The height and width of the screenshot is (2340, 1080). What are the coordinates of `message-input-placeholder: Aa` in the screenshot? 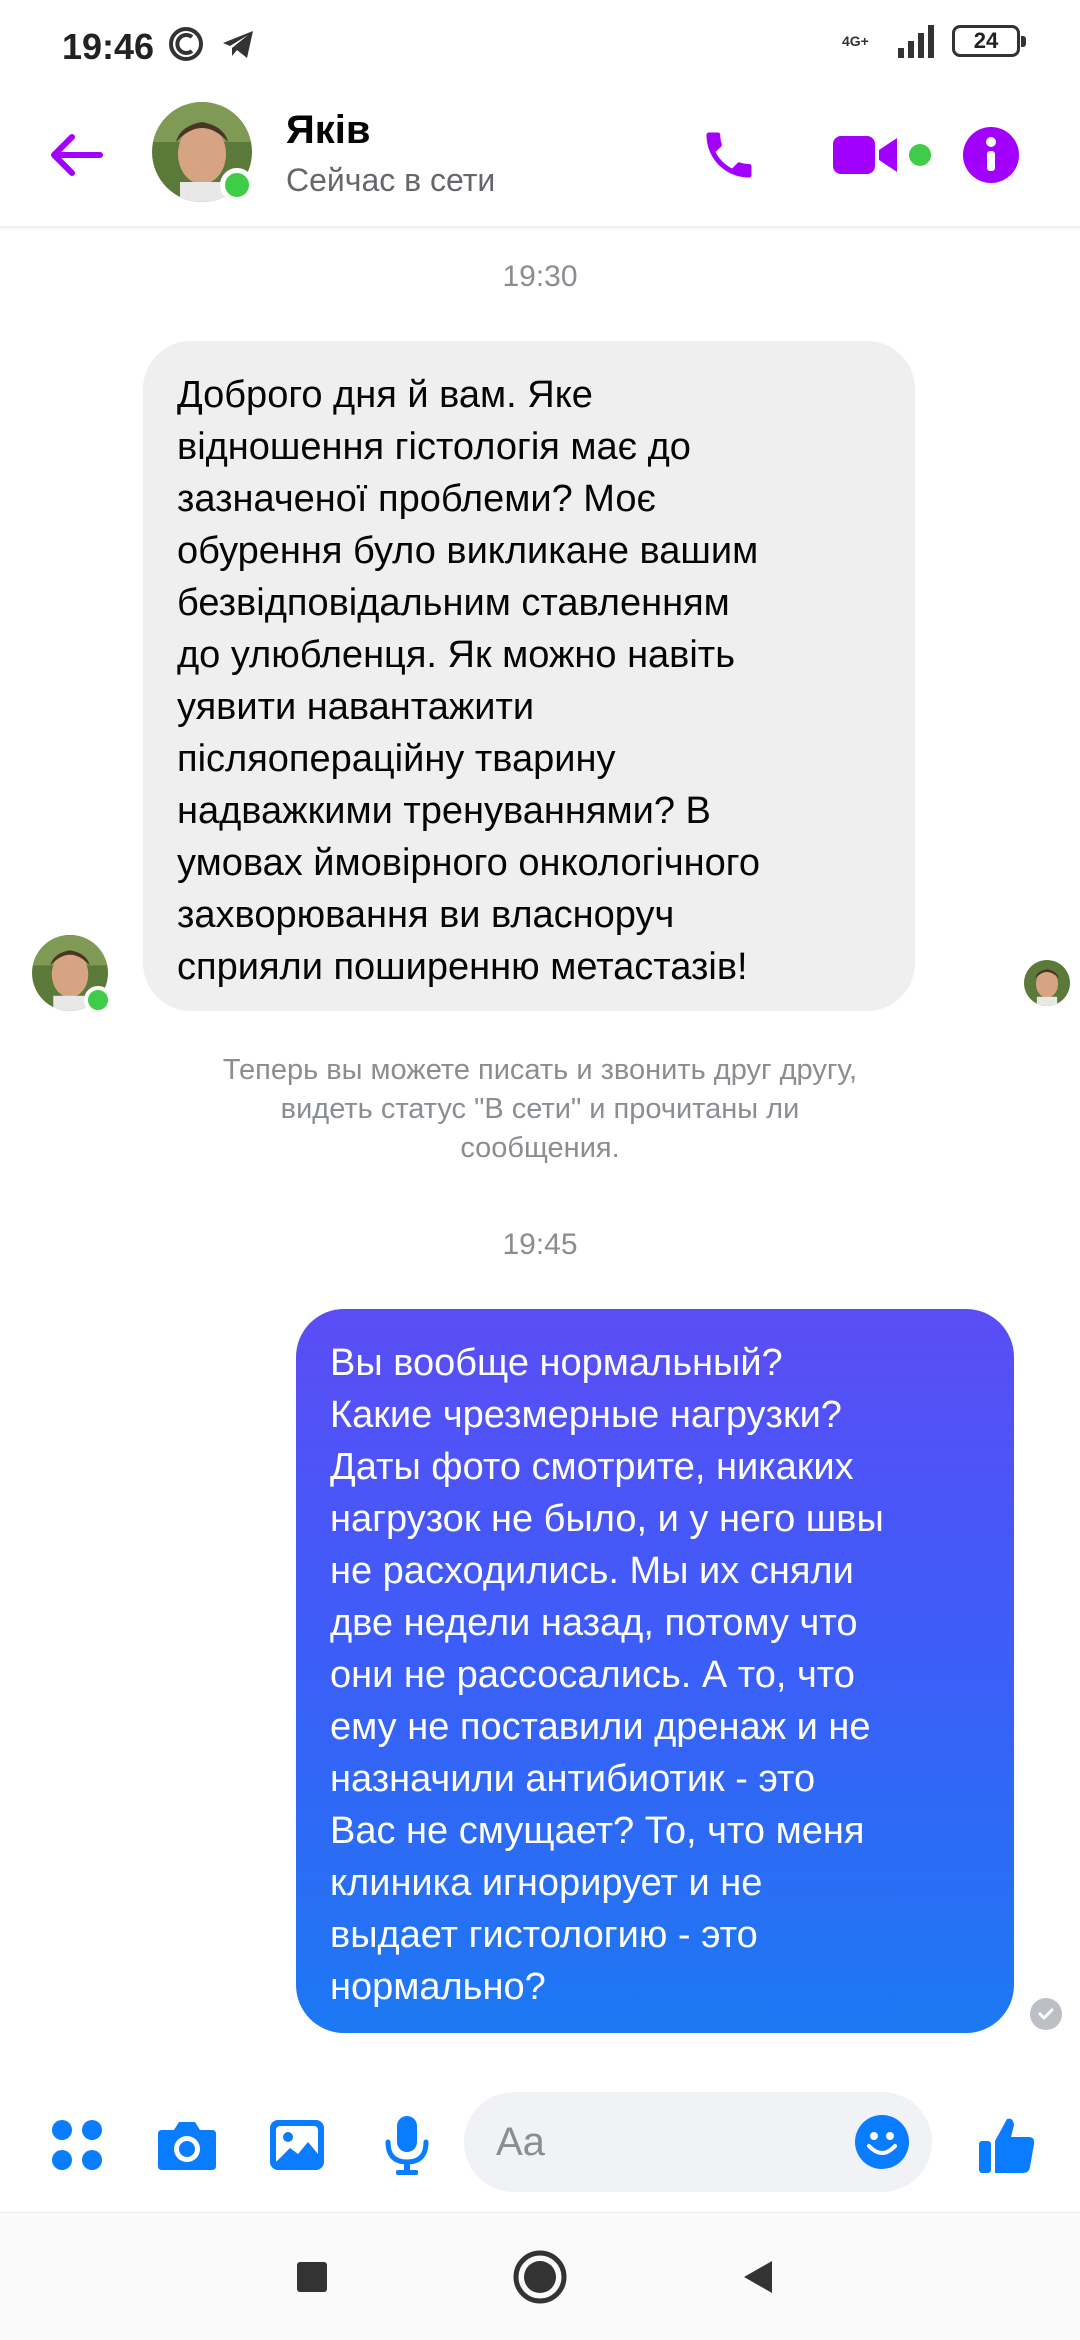 It's located at (520, 2142).